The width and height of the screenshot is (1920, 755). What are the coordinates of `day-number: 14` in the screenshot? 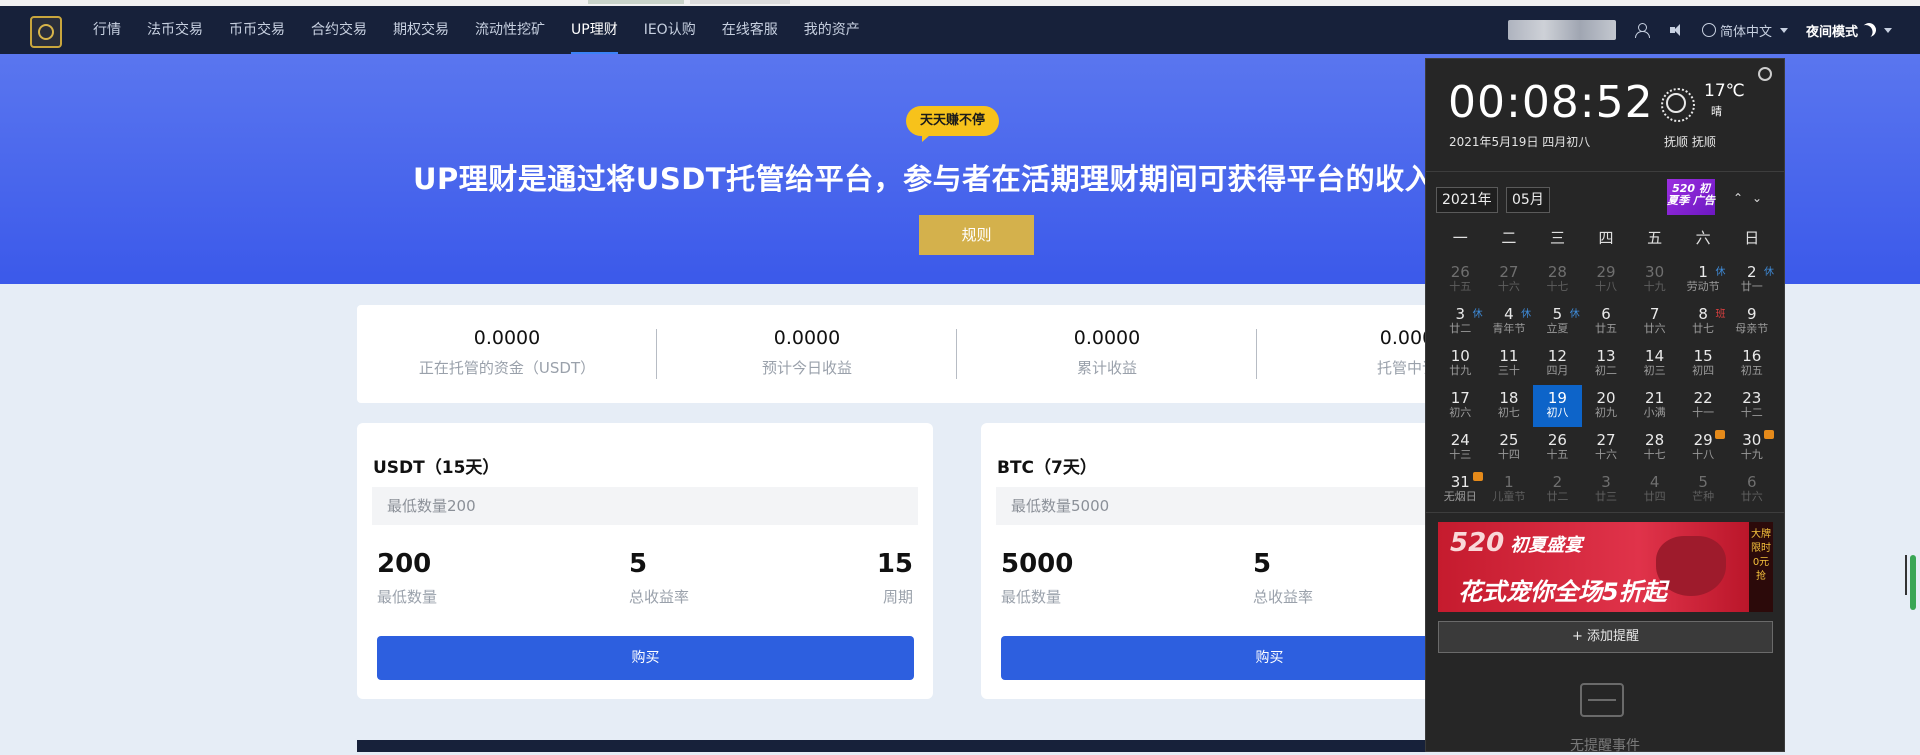 It's located at (1655, 356).